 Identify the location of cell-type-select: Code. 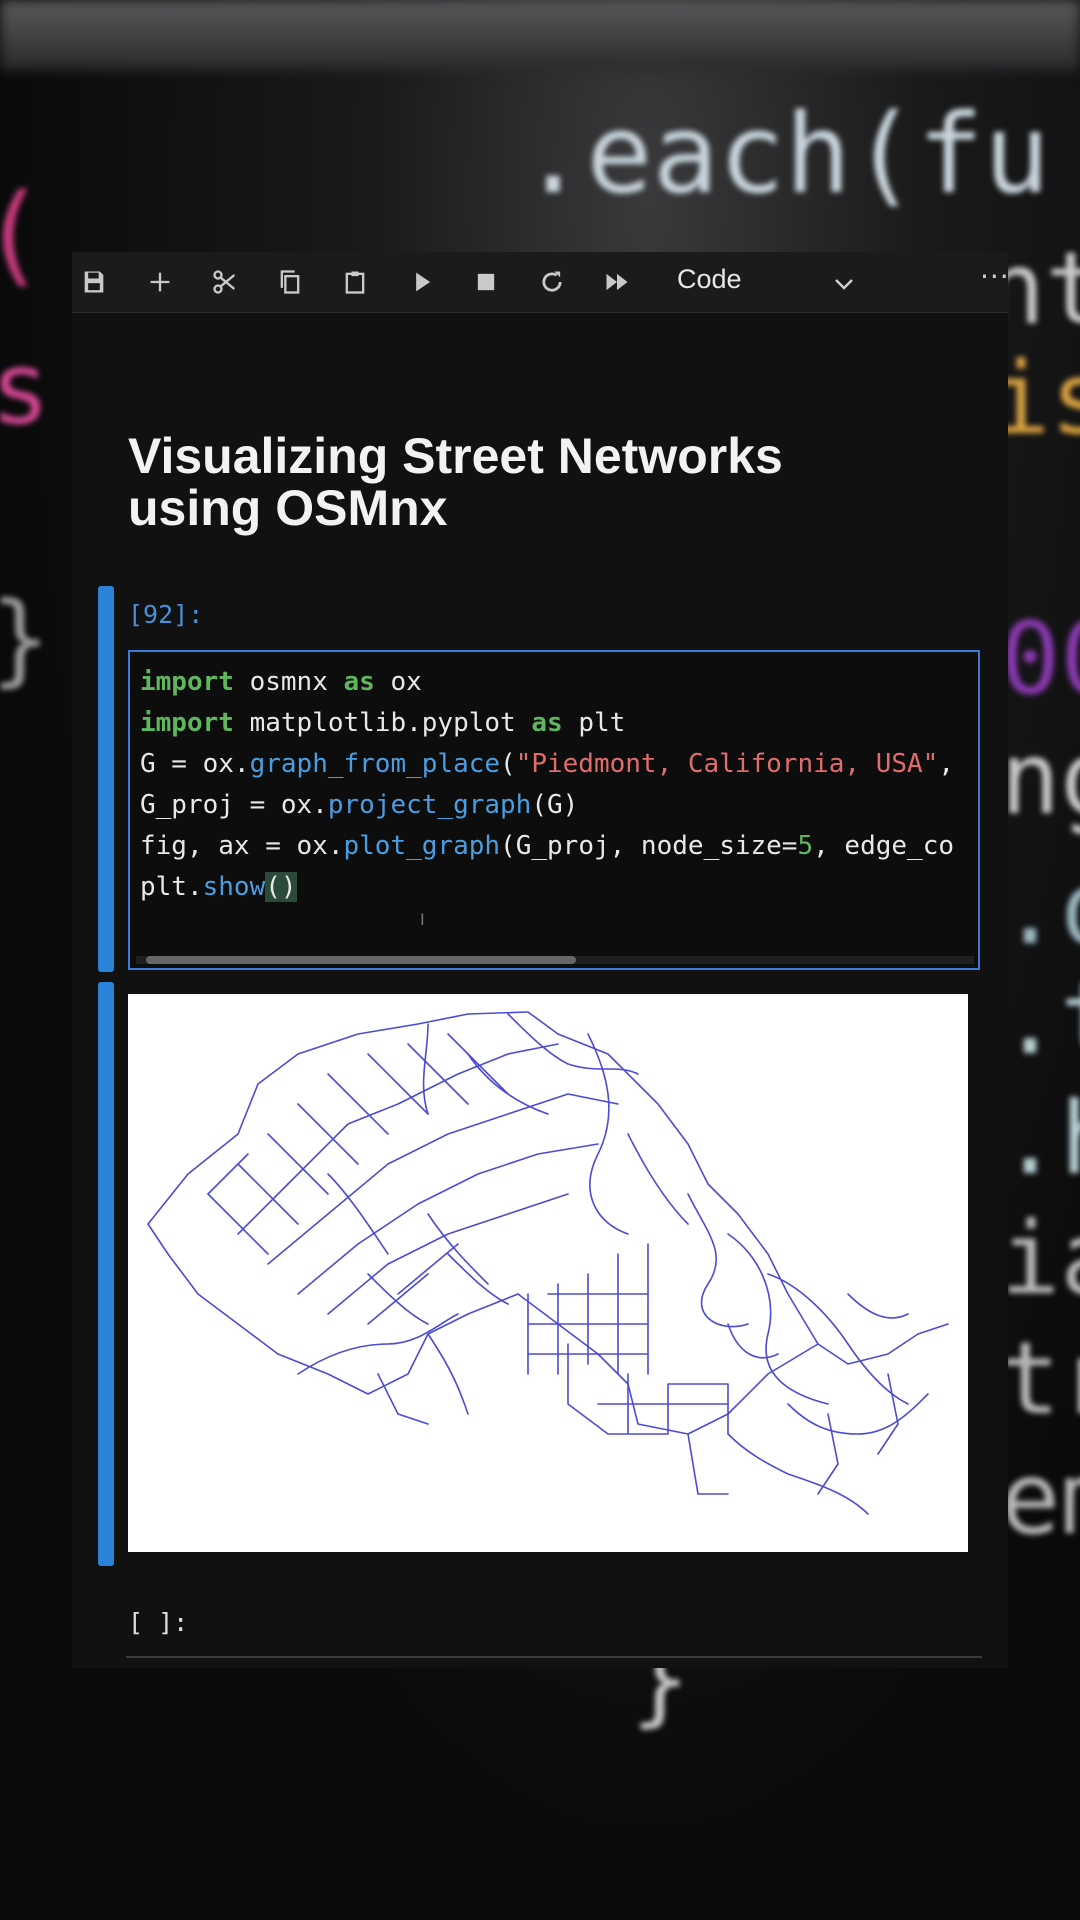
(709, 279).